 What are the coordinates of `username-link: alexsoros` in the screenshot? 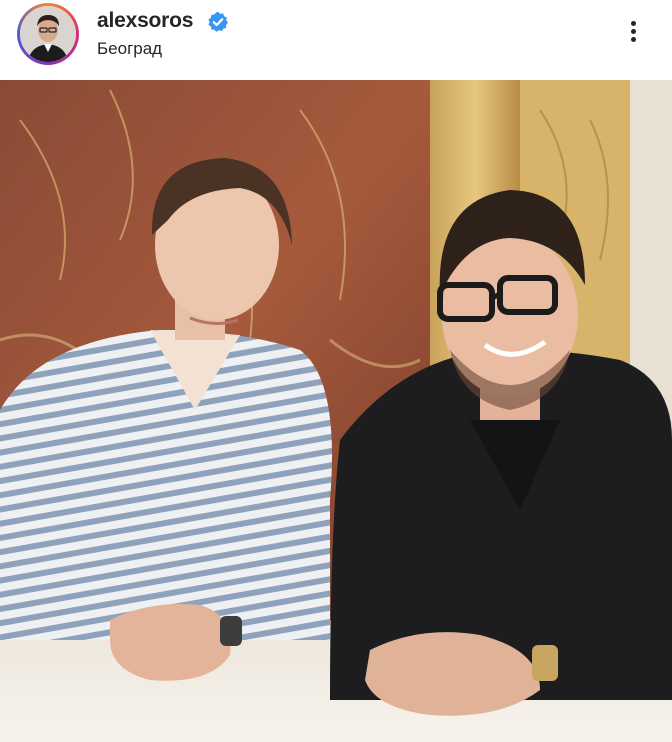 It's located at (145, 21).